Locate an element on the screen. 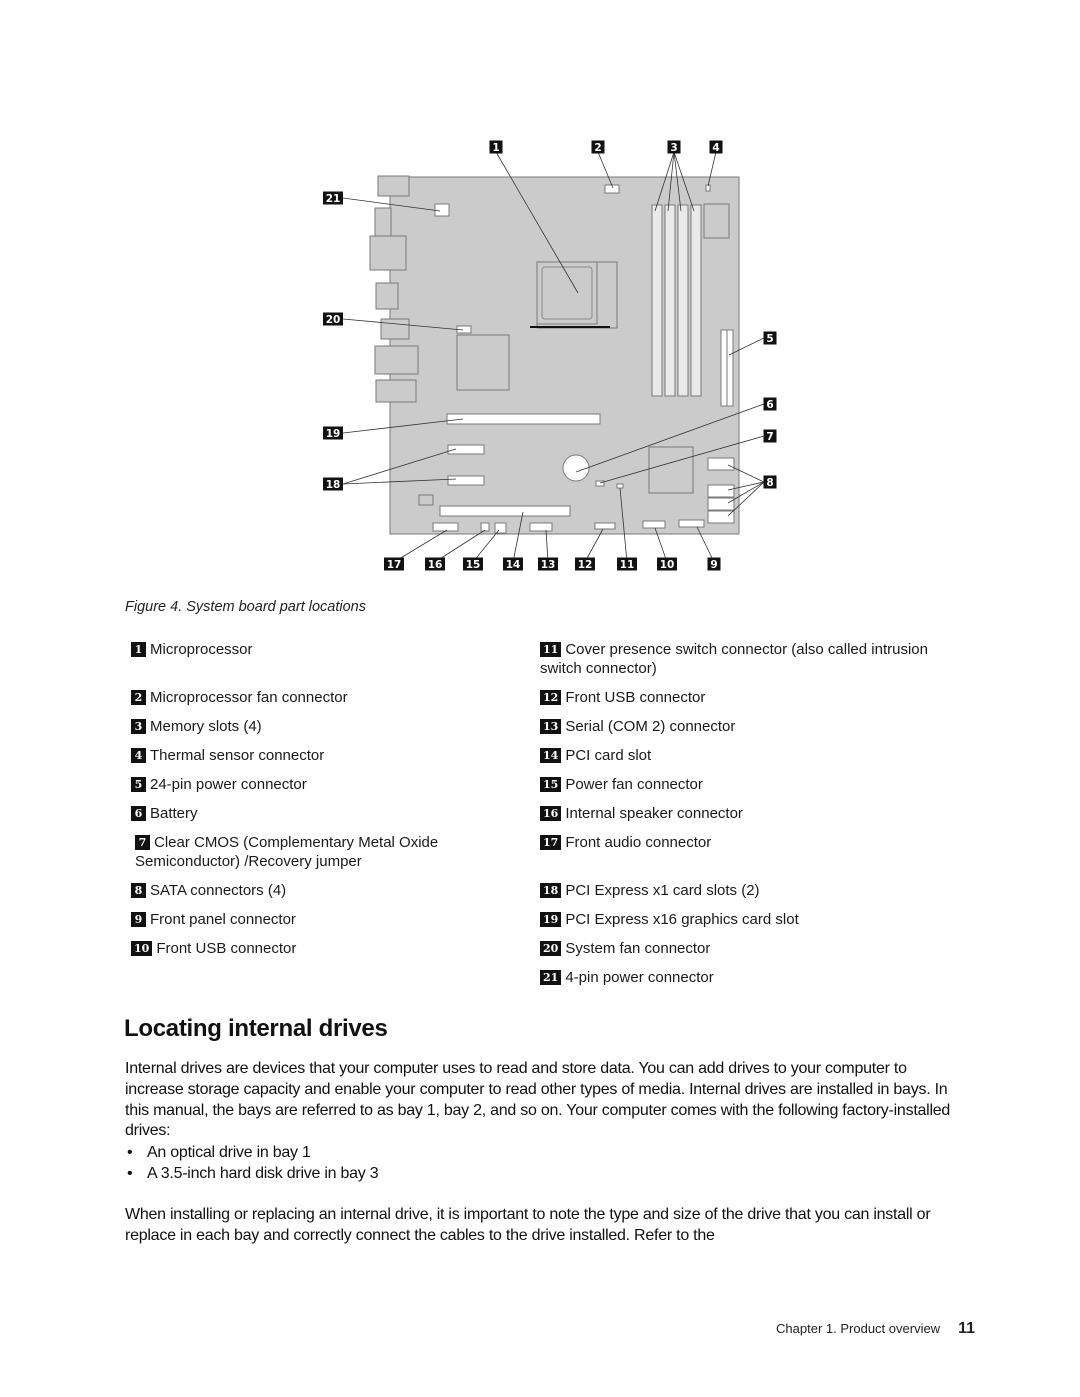 The height and width of the screenshot is (1397, 1080). legend-label: 24-pin power connector is located at coordinates (228, 784).